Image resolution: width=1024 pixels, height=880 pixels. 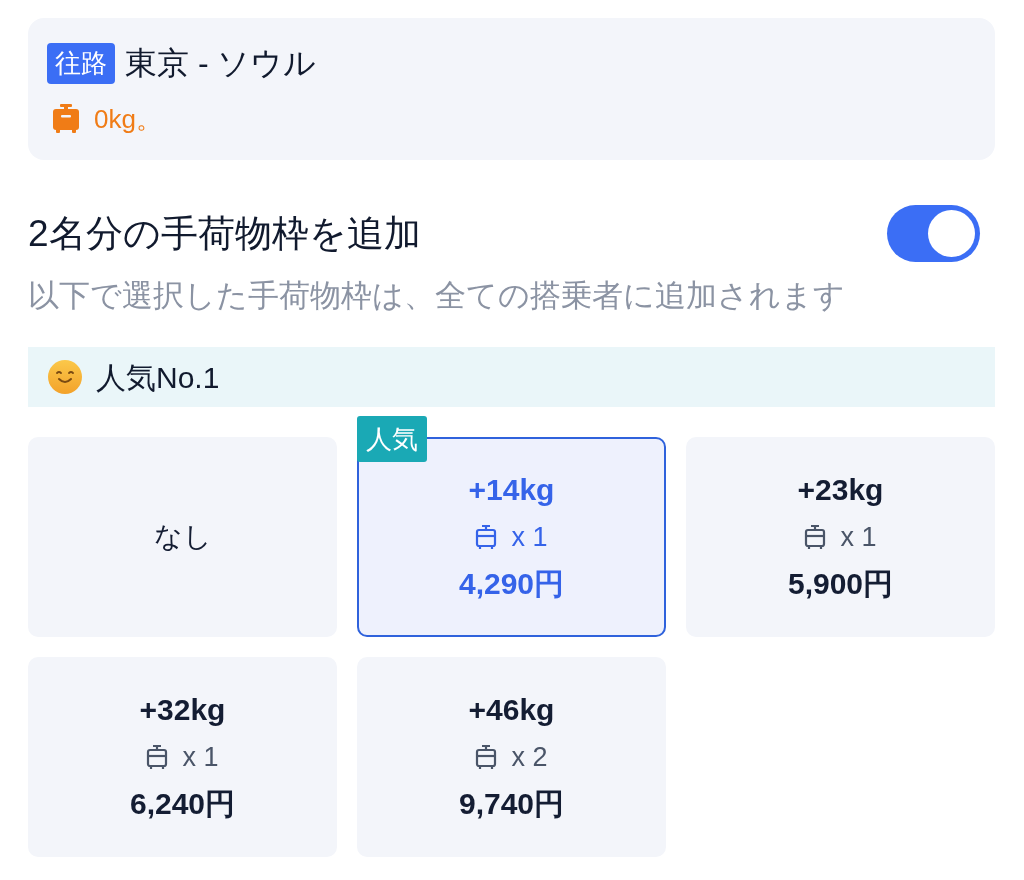 What do you see at coordinates (182, 804) in the screenshot?
I see `option-price: 6,240円` at bounding box center [182, 804].